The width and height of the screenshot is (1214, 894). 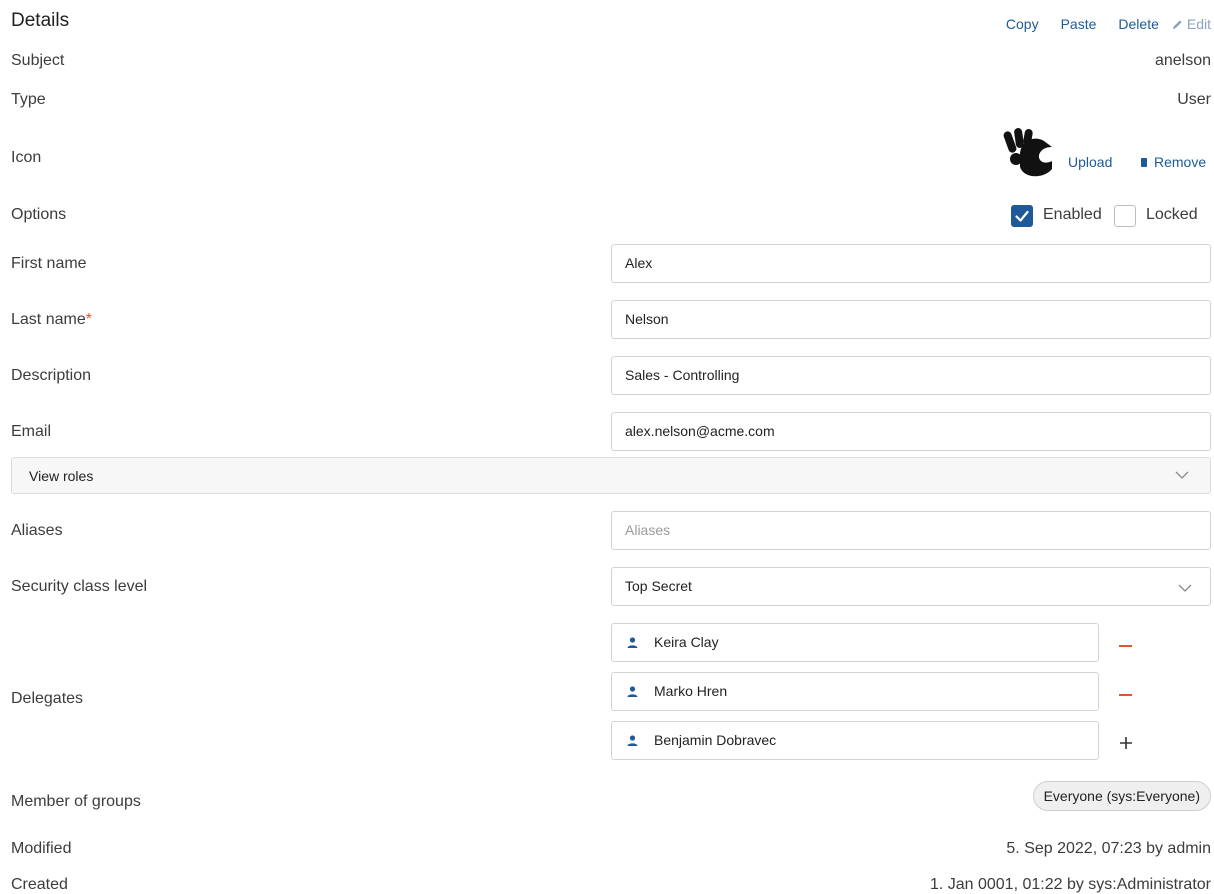 I want to click on enabled-label: Enabled, so click(x=1072, y=214).